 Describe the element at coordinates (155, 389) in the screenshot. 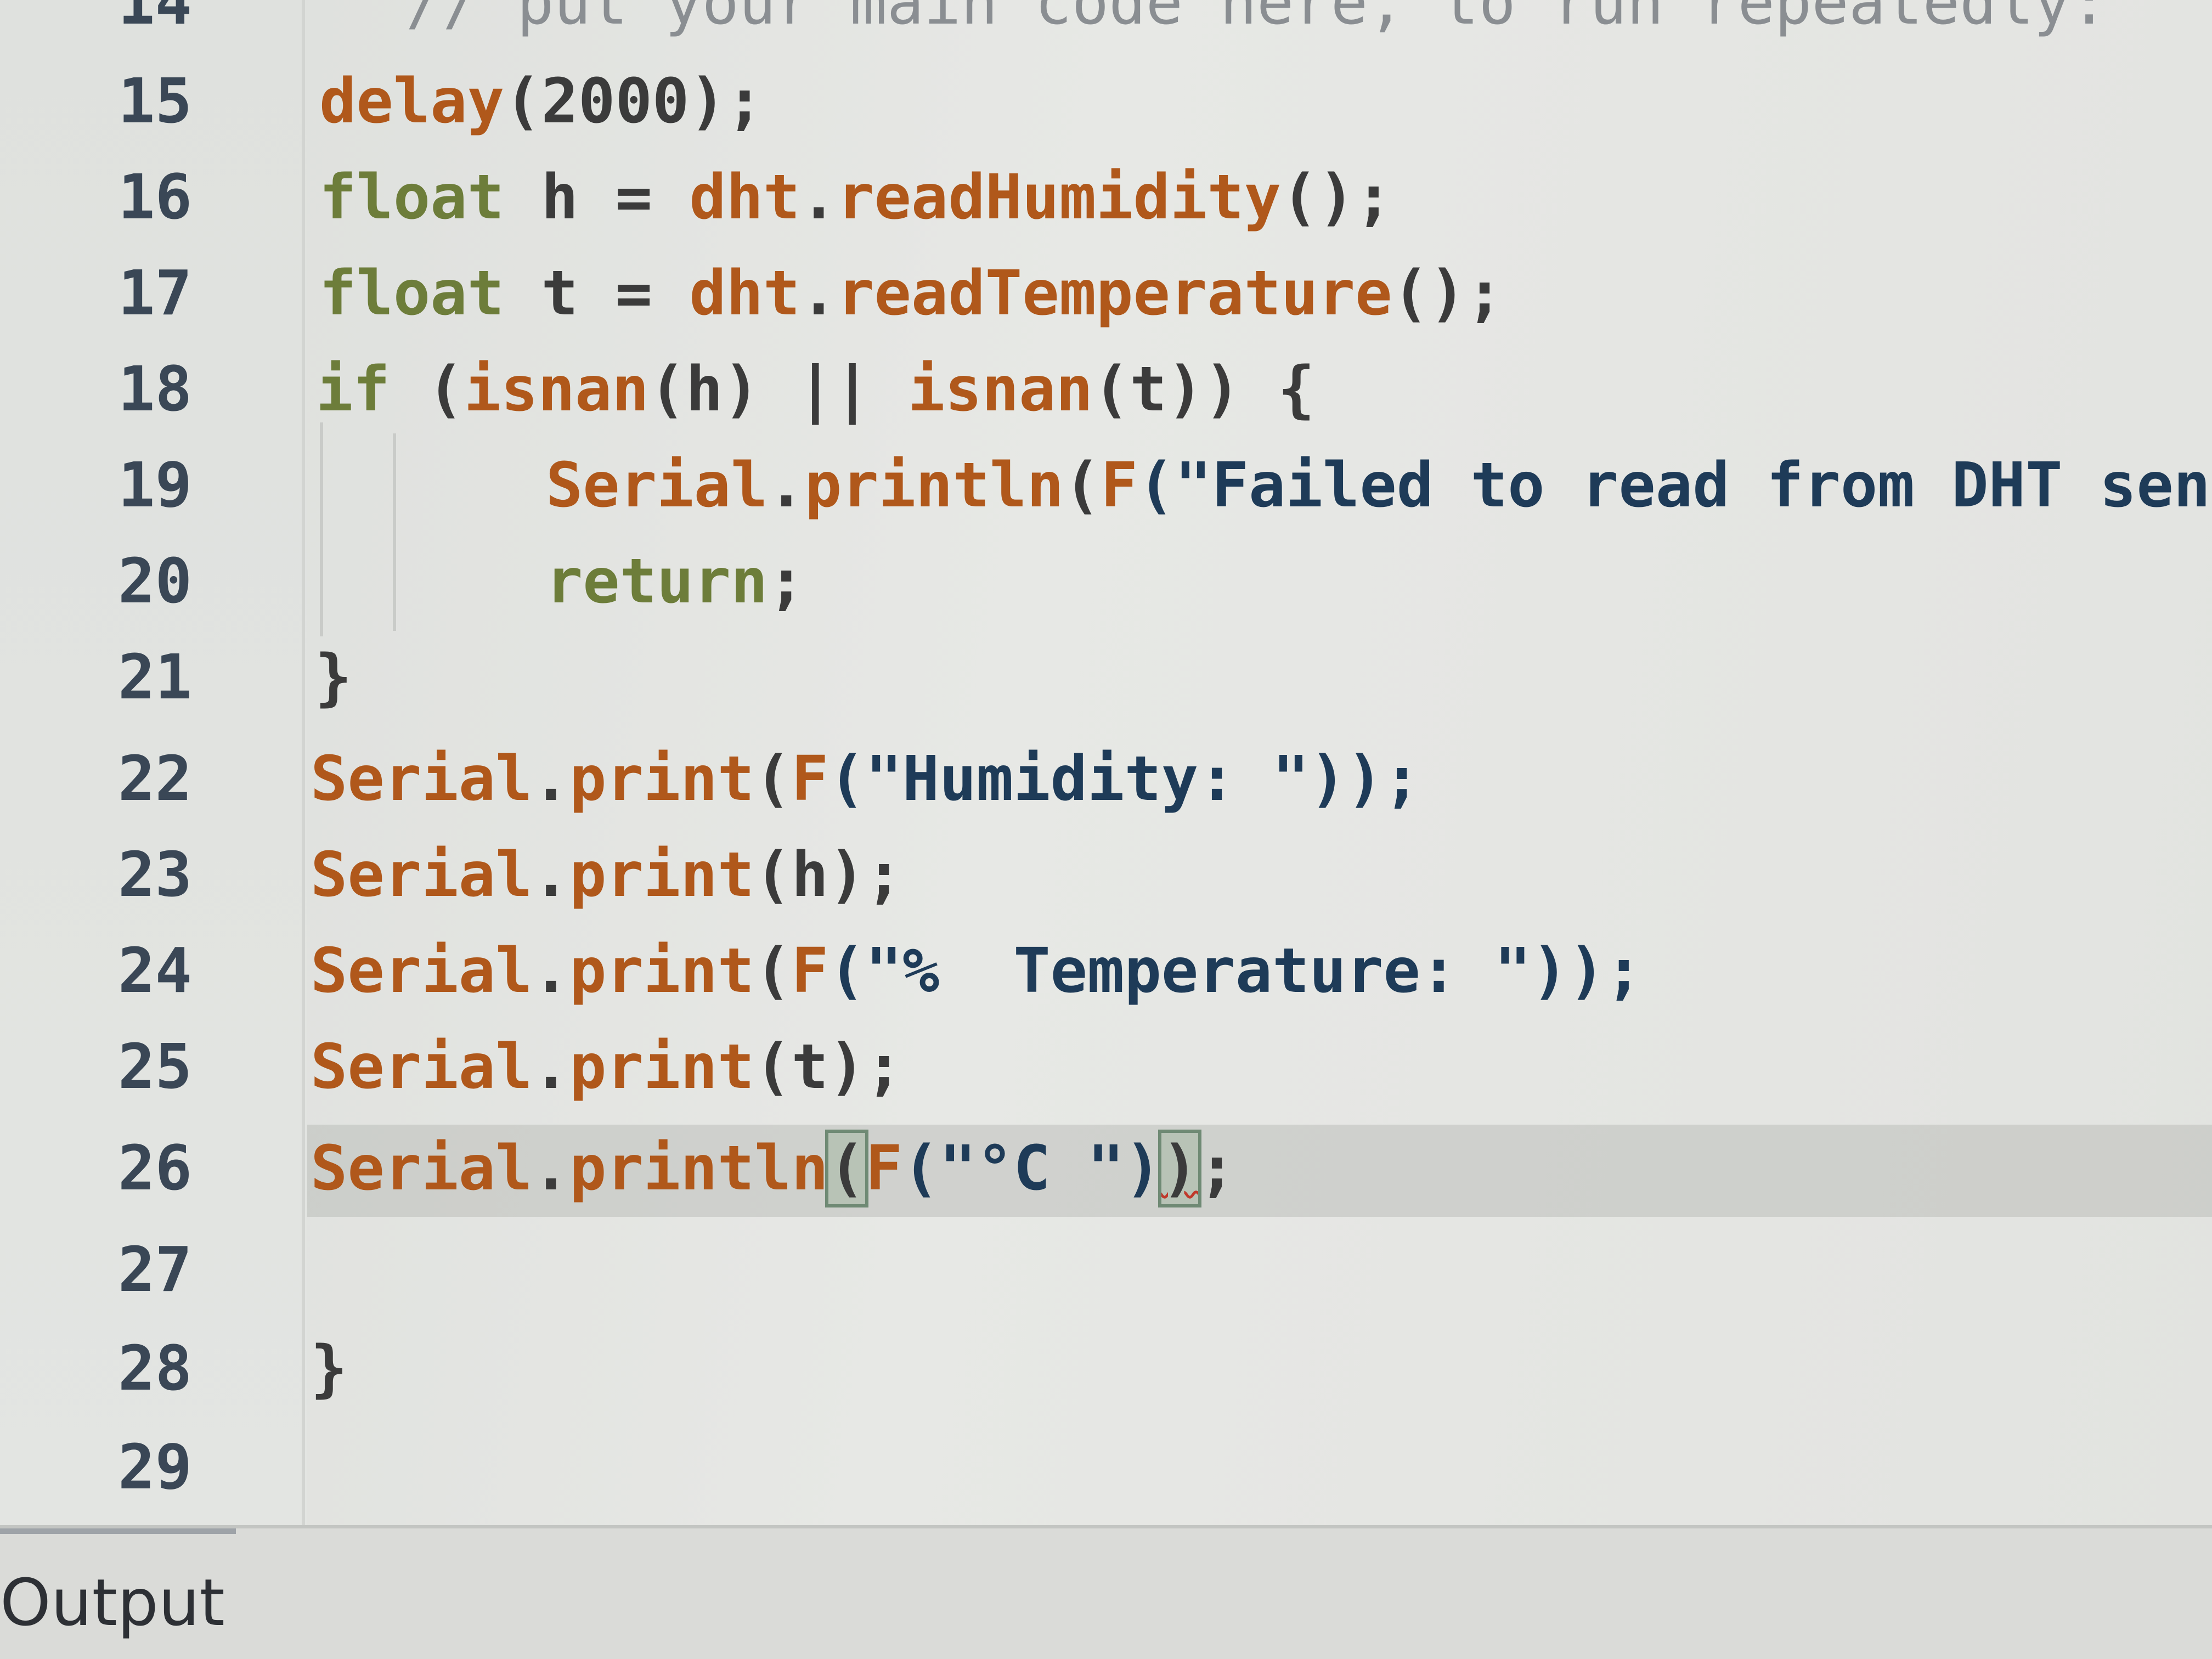

I see `line-number: 18` at that location.